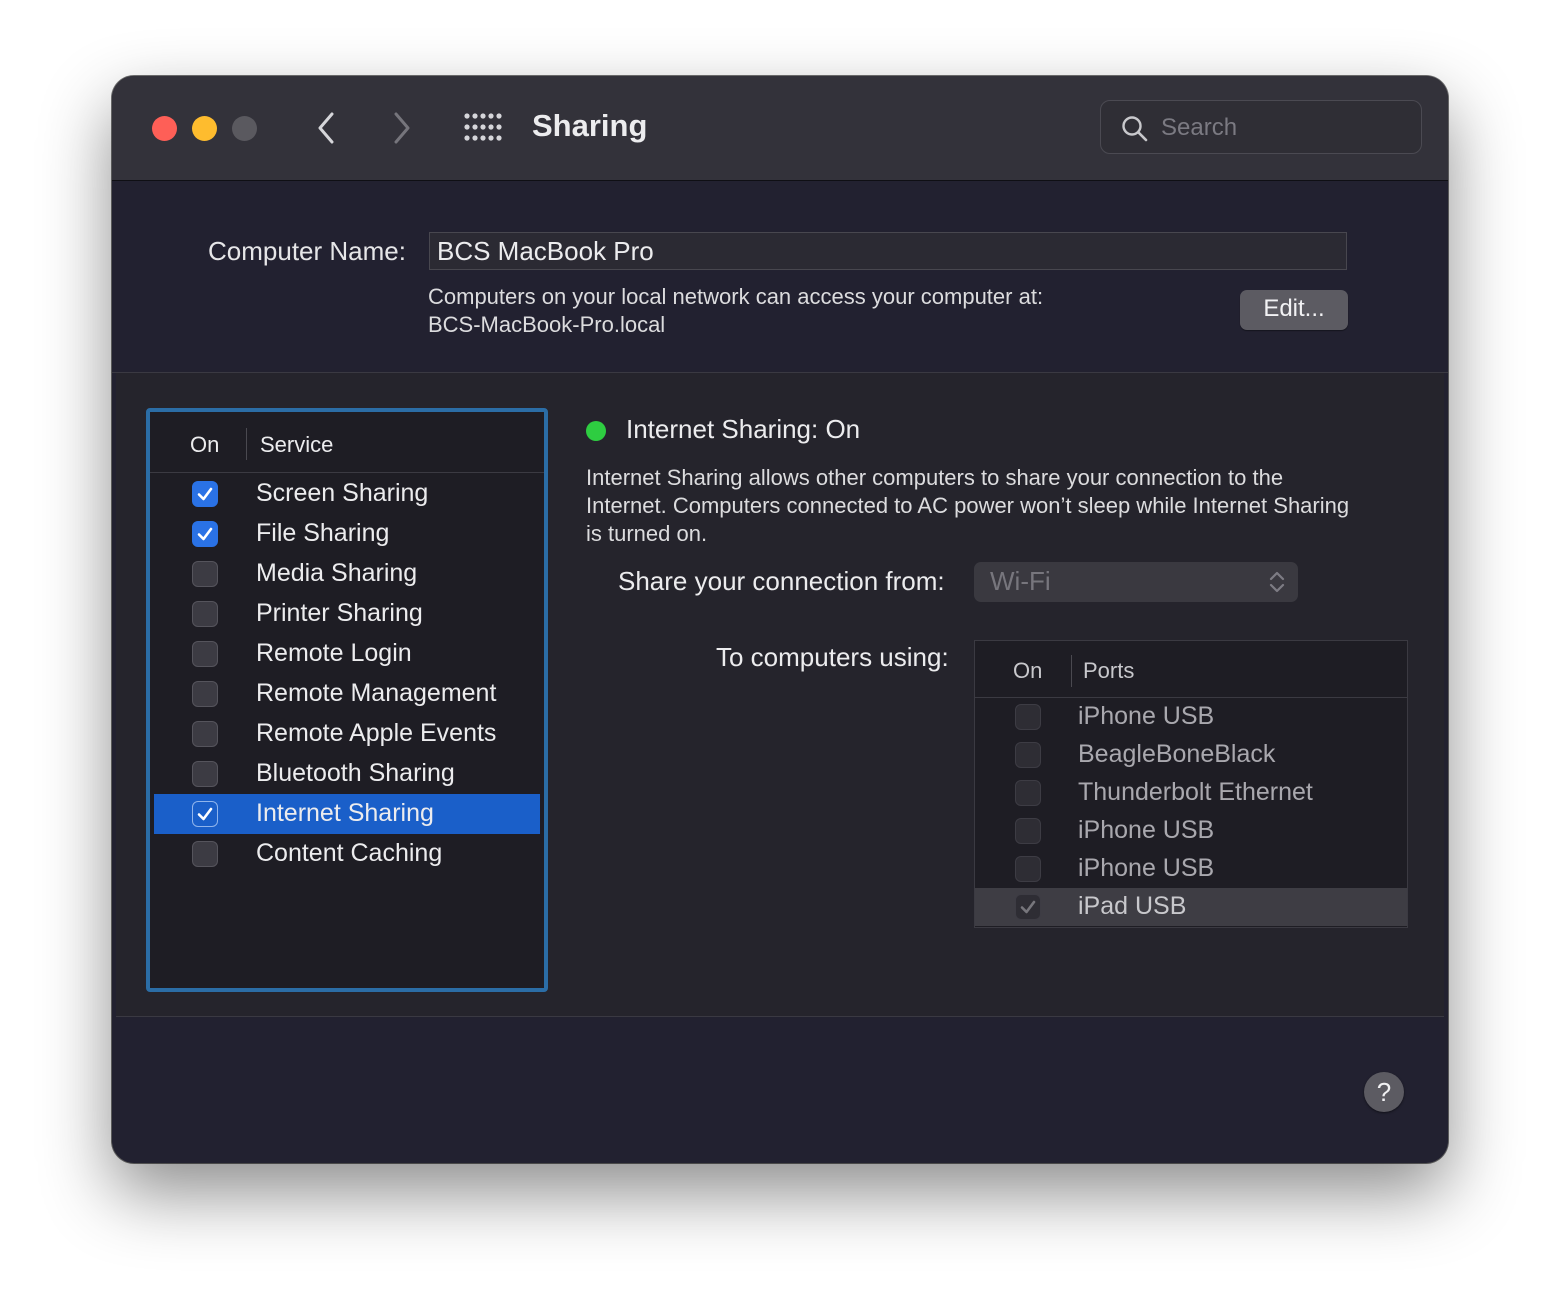 Image resolution: width=1560 pixels, height=1312 pixels. What do you see at coordinates (342, 493) in the screenshot?
I see `service-label: Screen Sharing` at bounding box center [342, 493].